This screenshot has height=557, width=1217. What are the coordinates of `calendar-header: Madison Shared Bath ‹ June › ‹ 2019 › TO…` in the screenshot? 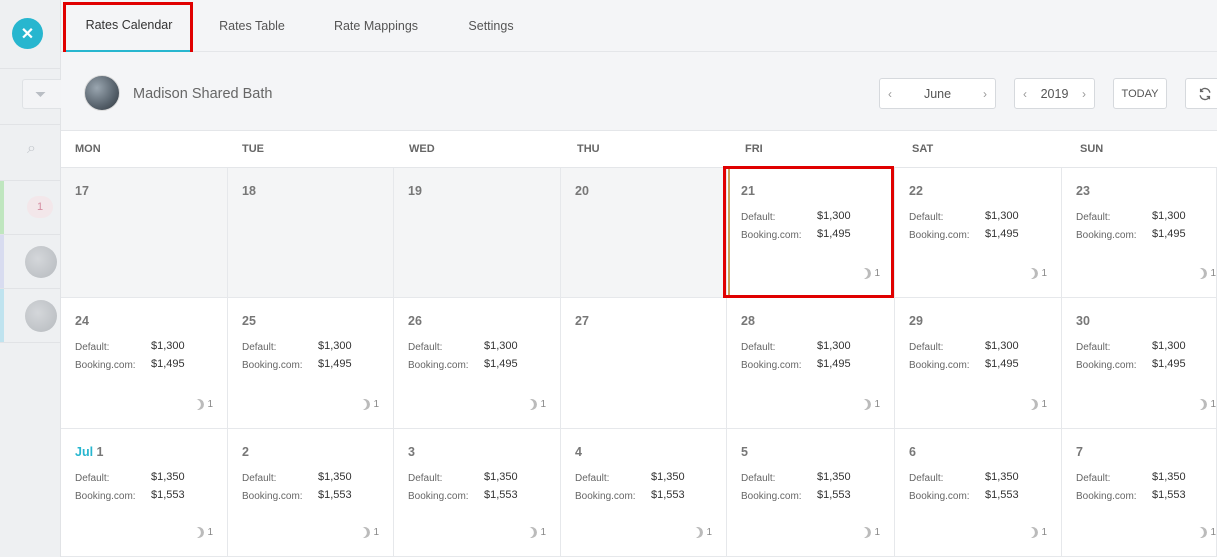 It's located at (639, 91).